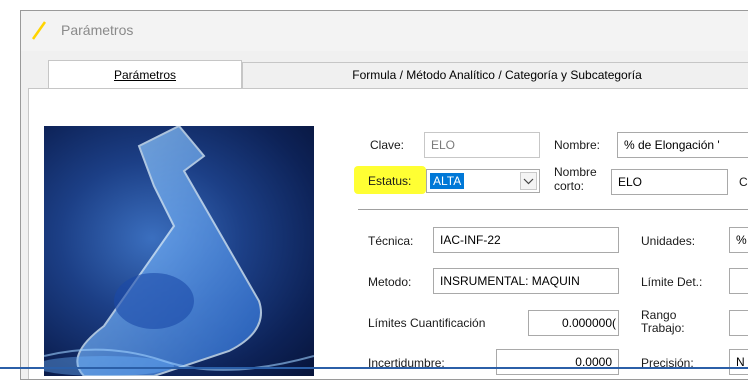 Image resolution: width=748 pixels, height=380 pixels. I want to click on app-logo-icon, so click(39, 30).